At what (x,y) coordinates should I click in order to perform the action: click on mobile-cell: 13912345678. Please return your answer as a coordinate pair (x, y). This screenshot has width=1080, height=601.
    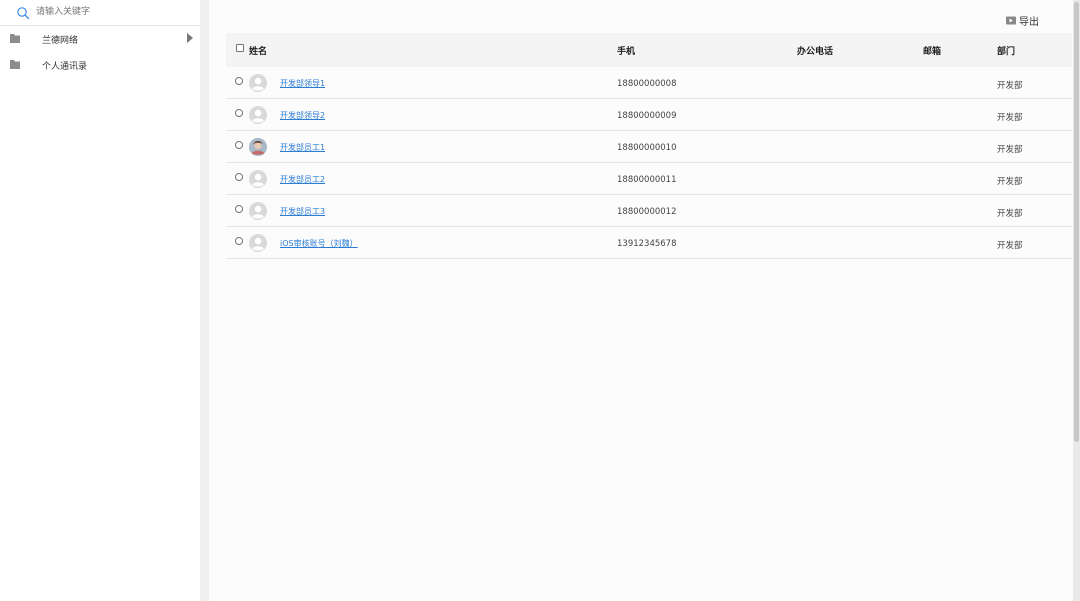
    Looking at the image, I should click on (647, 244).